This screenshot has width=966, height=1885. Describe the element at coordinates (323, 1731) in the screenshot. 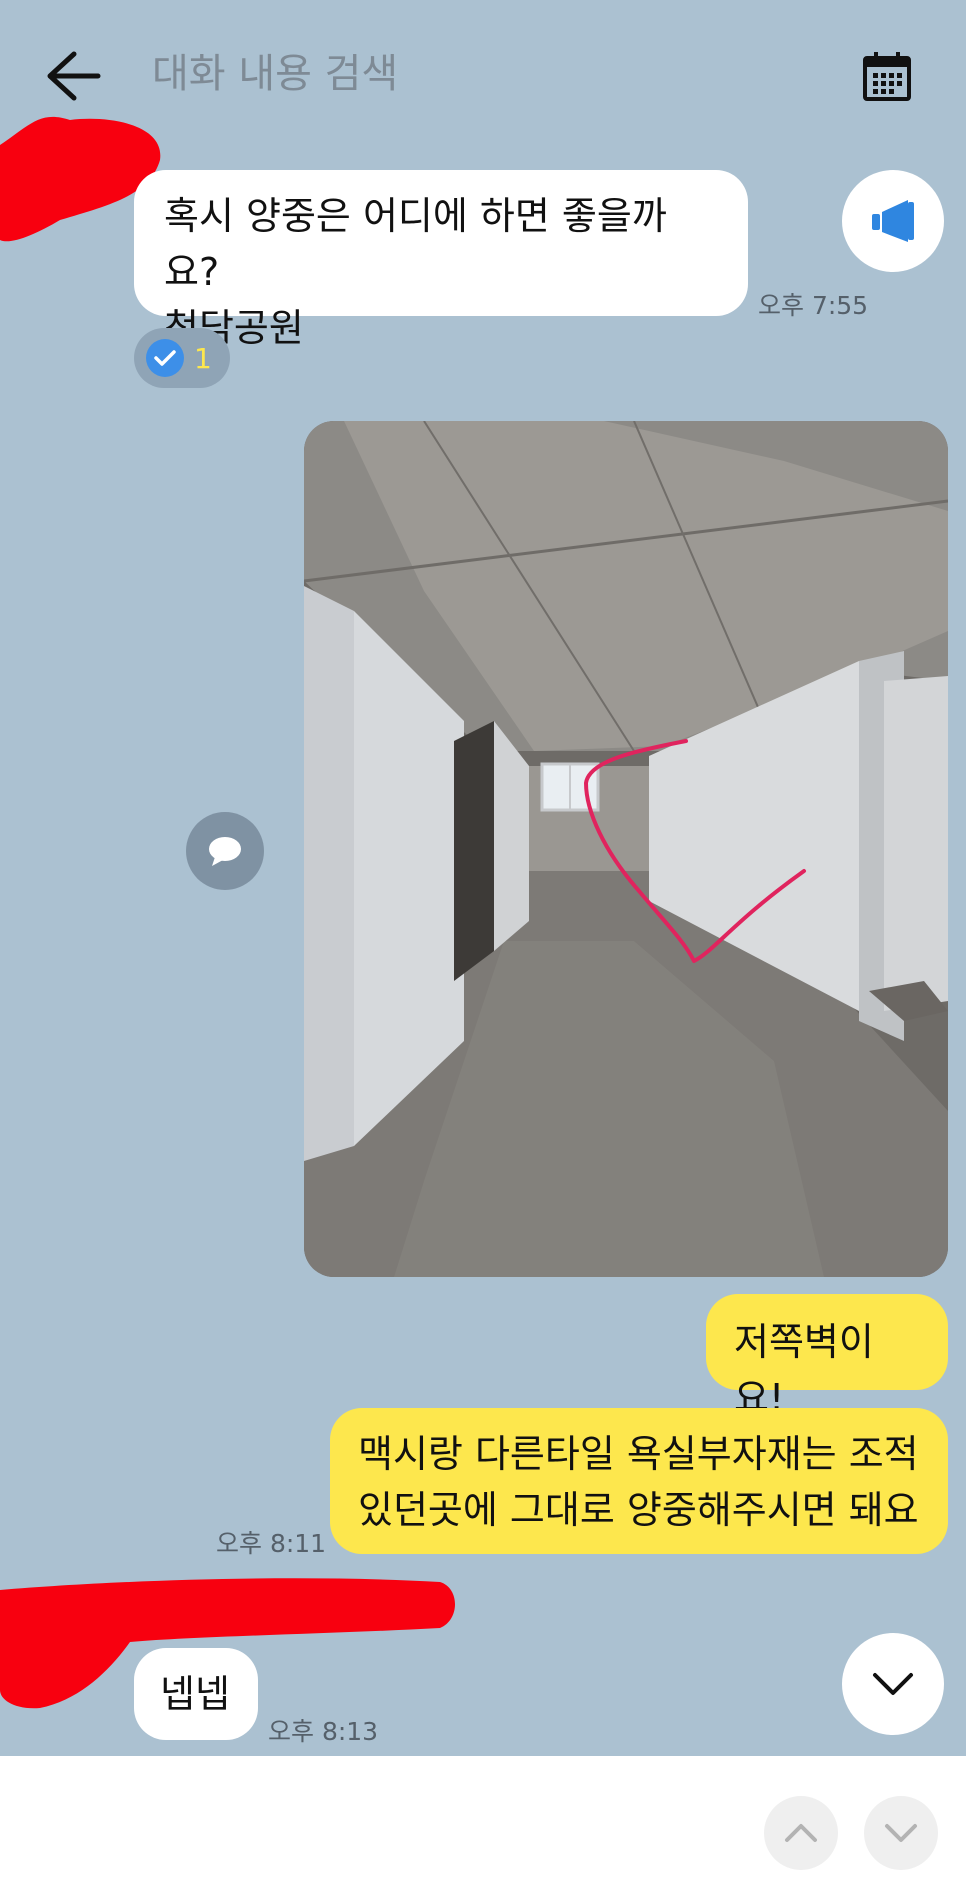

I see `message-time: 오후 8:13` at that location.